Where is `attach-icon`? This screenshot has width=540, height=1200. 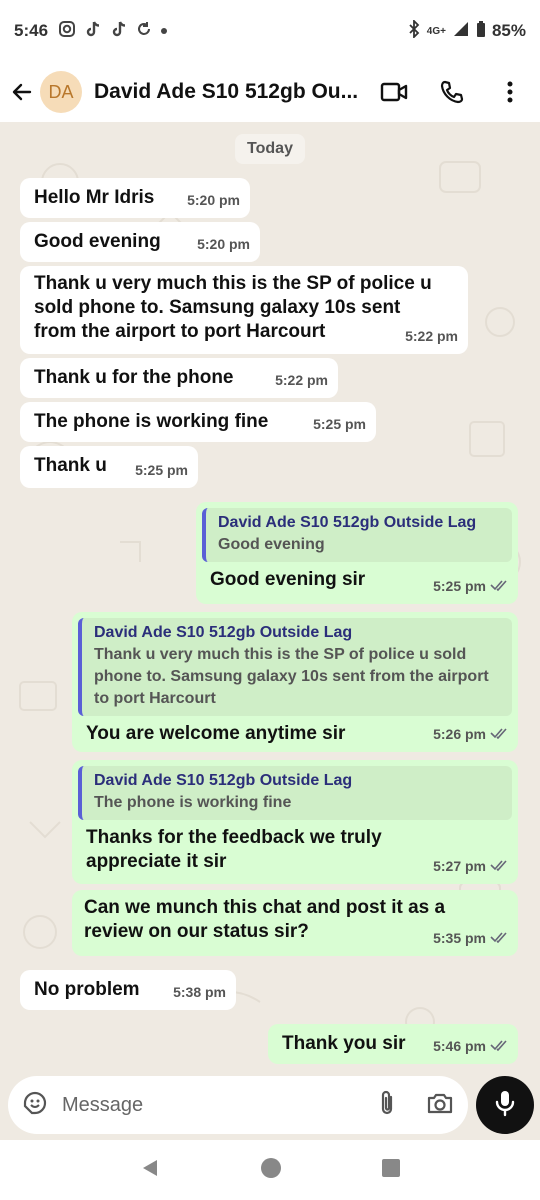 attach-icon is located at coordinates (387, 1105).